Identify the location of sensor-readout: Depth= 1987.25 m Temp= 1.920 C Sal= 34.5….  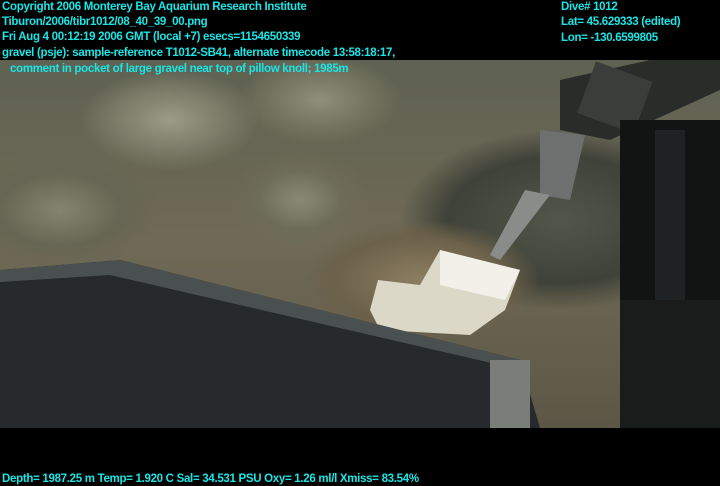
(210, 479).